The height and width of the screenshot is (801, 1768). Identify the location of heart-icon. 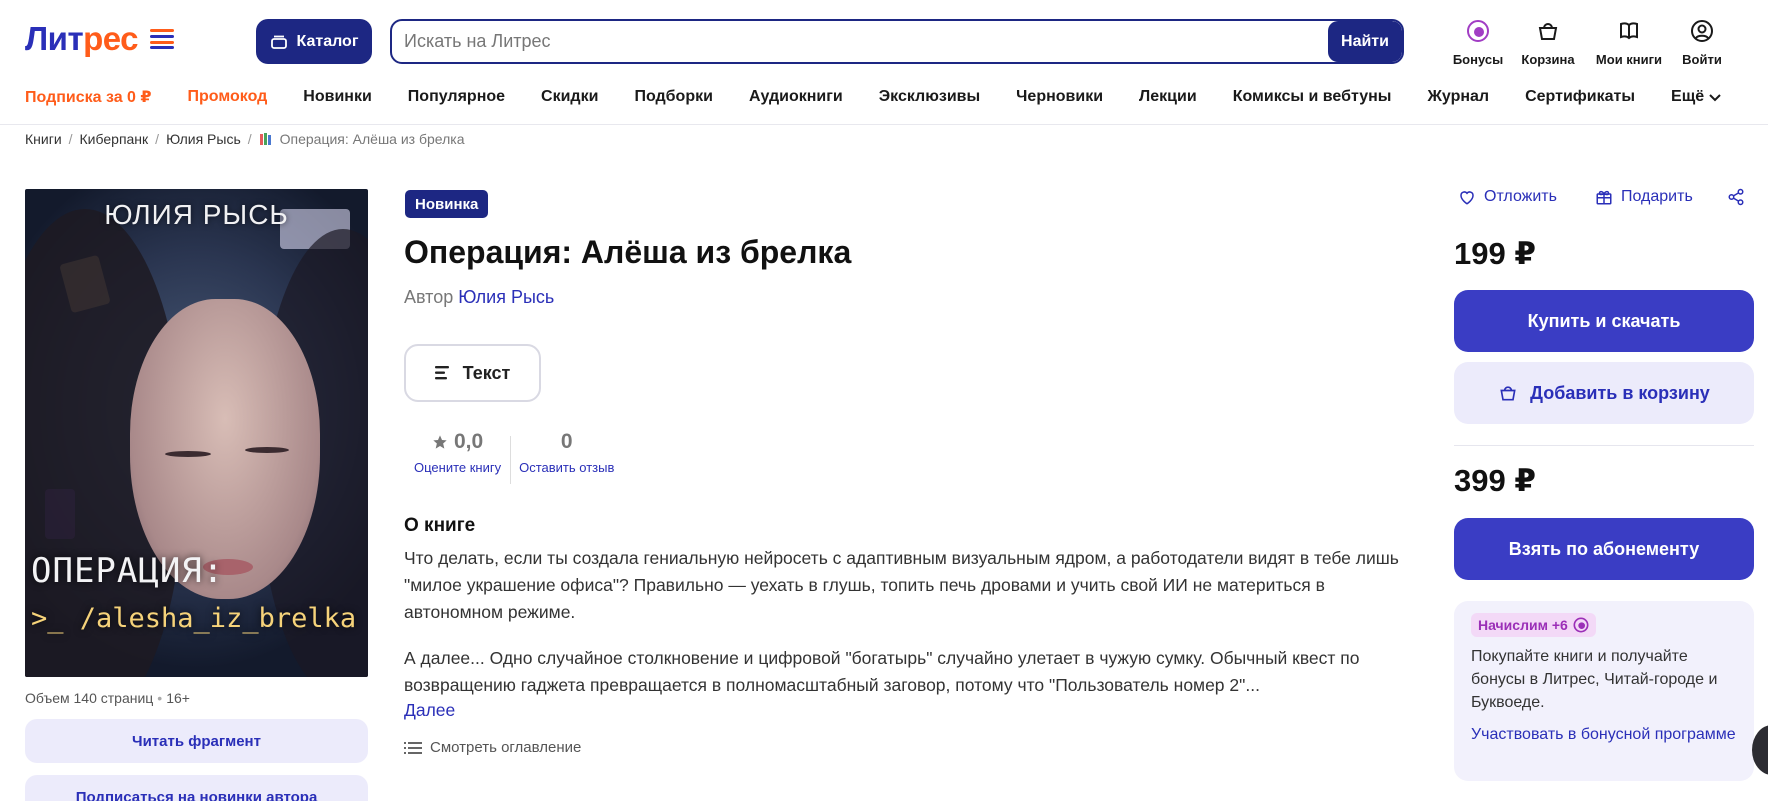
(1467, 198).